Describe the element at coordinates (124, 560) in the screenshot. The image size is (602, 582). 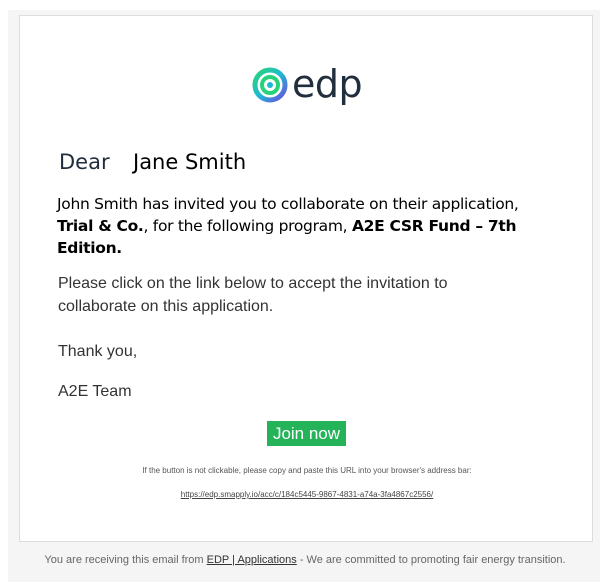
I see `footer-prefix: You are receiving this email from` at that location.